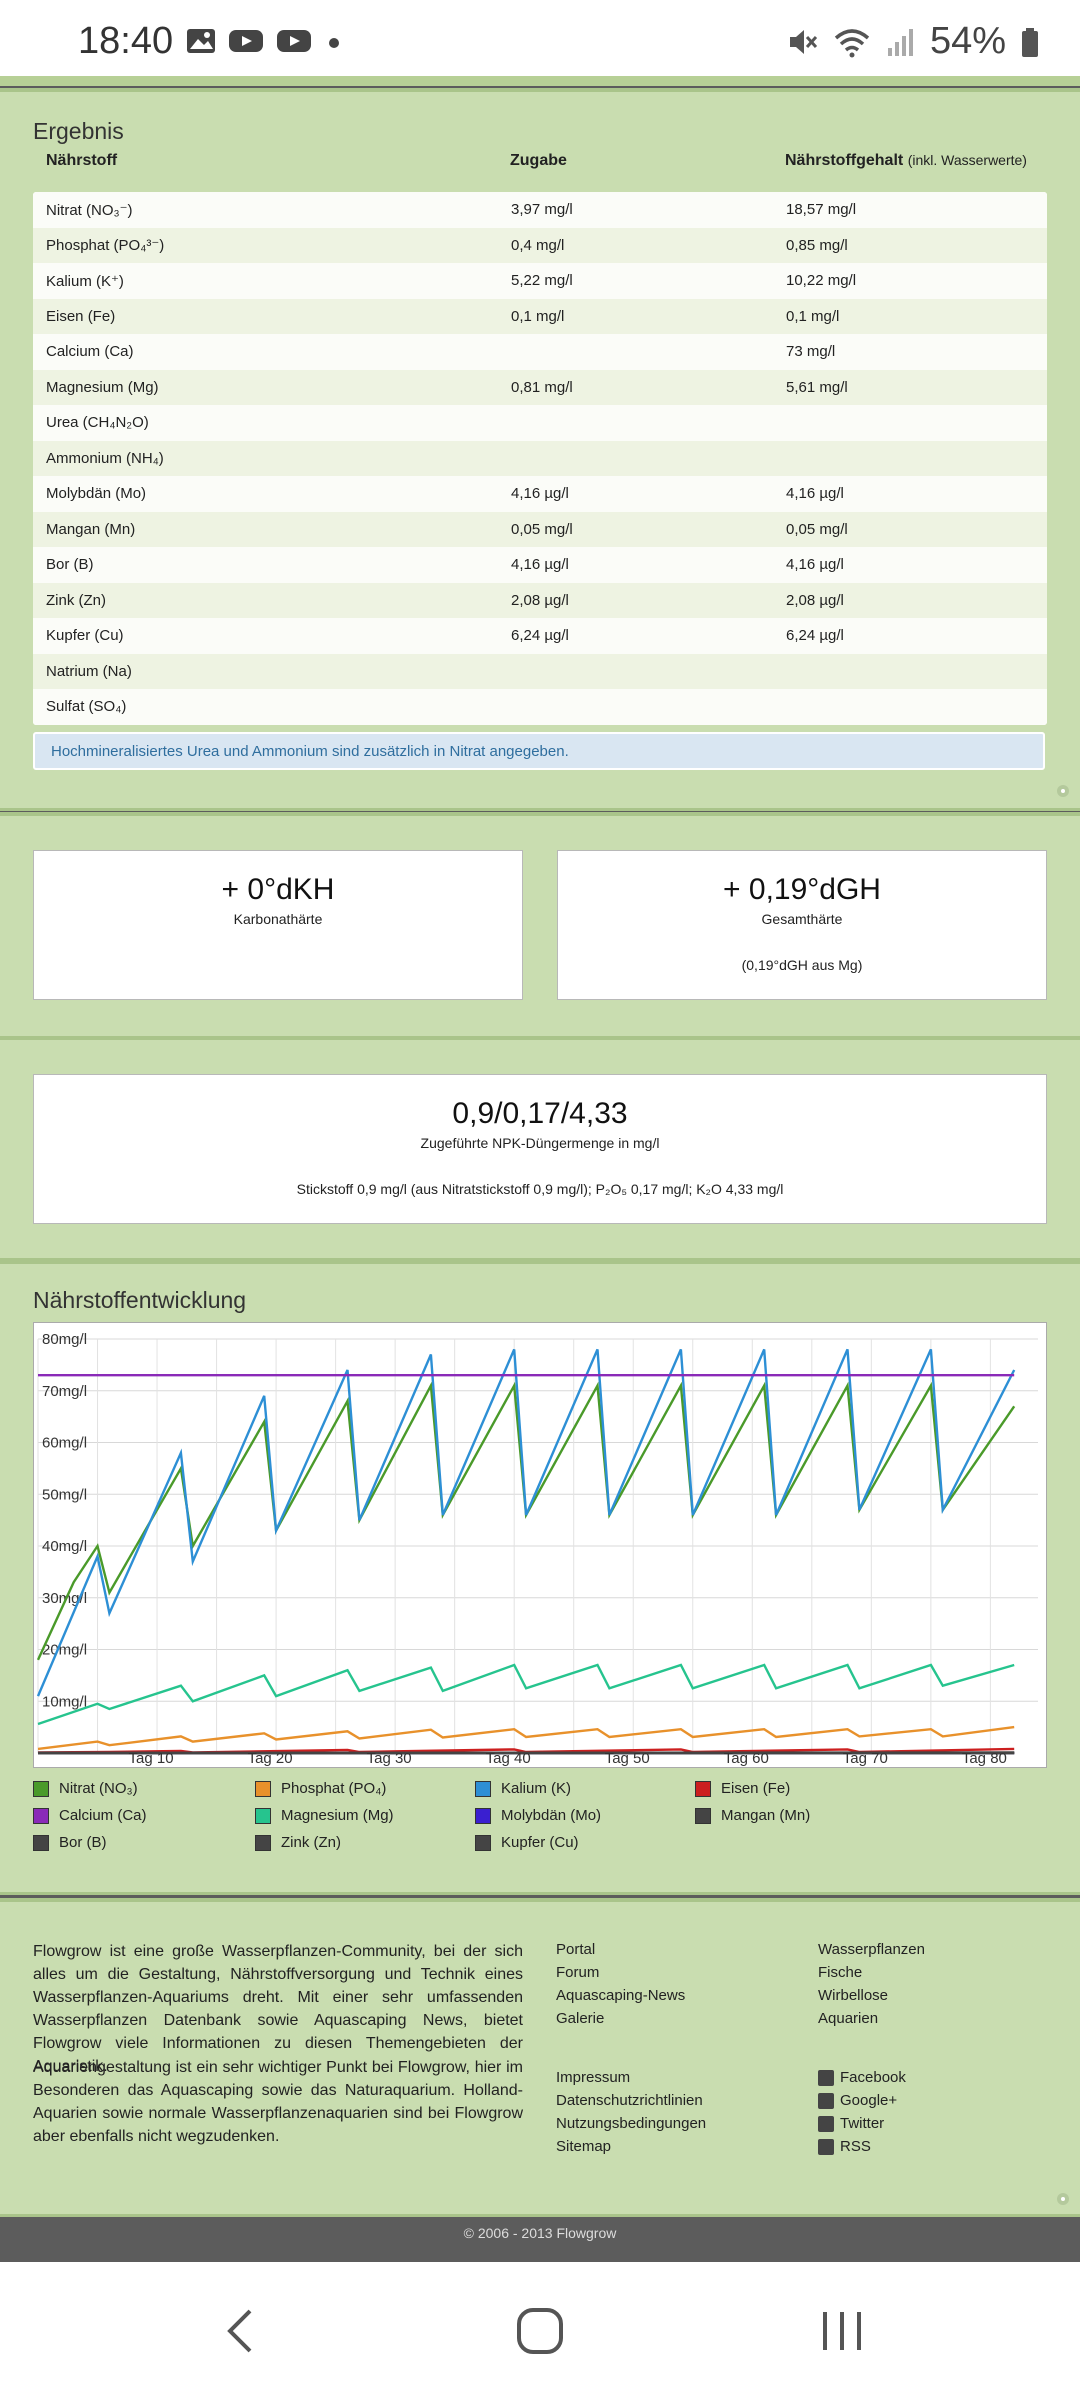 The width and height of the screenshot is (1080, 2400). I want to click on legend-item: Kalium (K), so click(523, 1788).